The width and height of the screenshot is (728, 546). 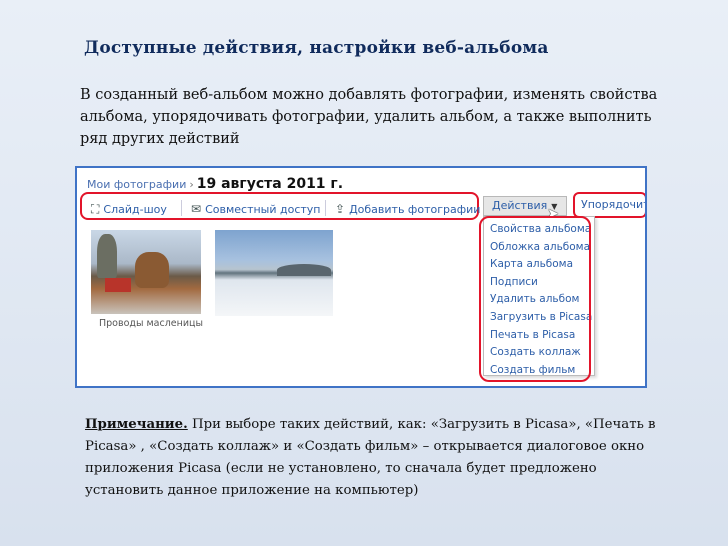 What do you see at coordinates (136, 184) in the screenshot?
I see `breadcrumb-root: Мои фотографии` at bounding box center [136, 184].